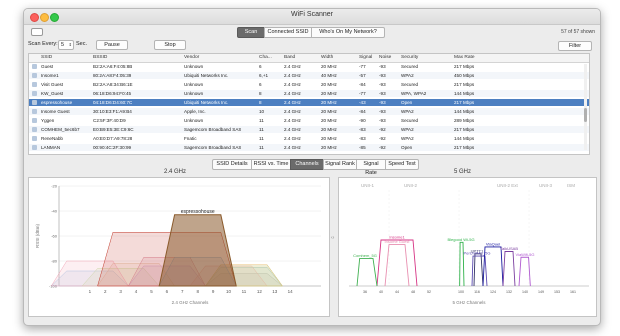 The height and width of the screenshot is (336, 620). Describe the element at coordinates (585, 107) in the screenshot. I see `table-scrollbar` at that location.